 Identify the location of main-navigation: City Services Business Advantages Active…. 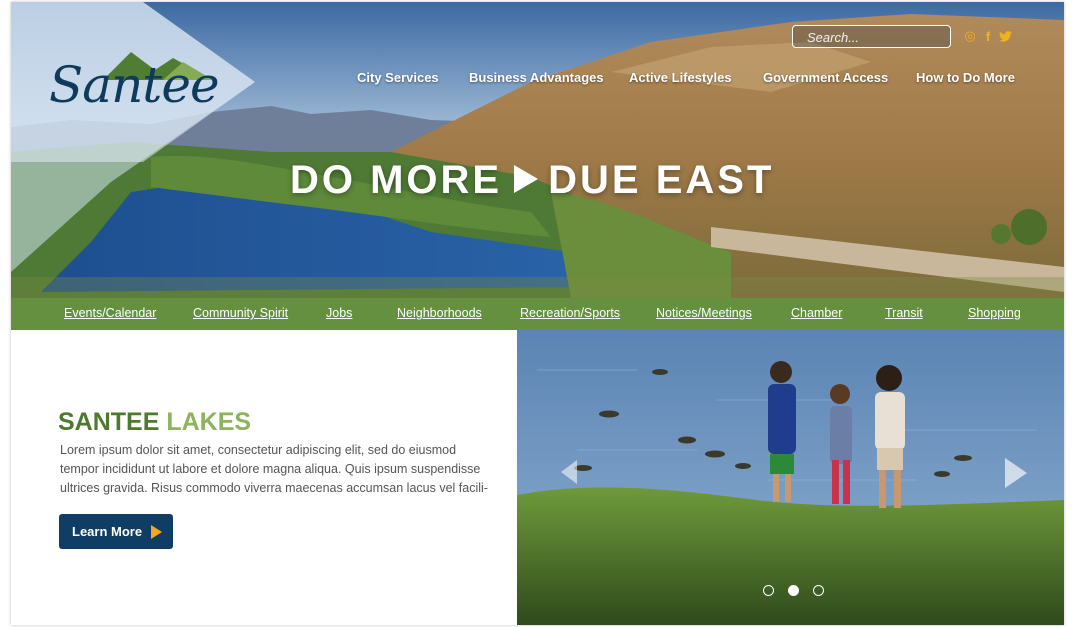
(537, 80).